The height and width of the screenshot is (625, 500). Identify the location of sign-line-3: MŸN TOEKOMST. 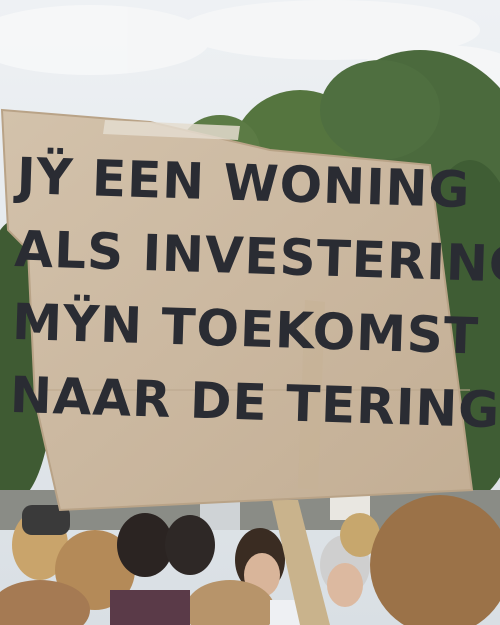
(245, 329).